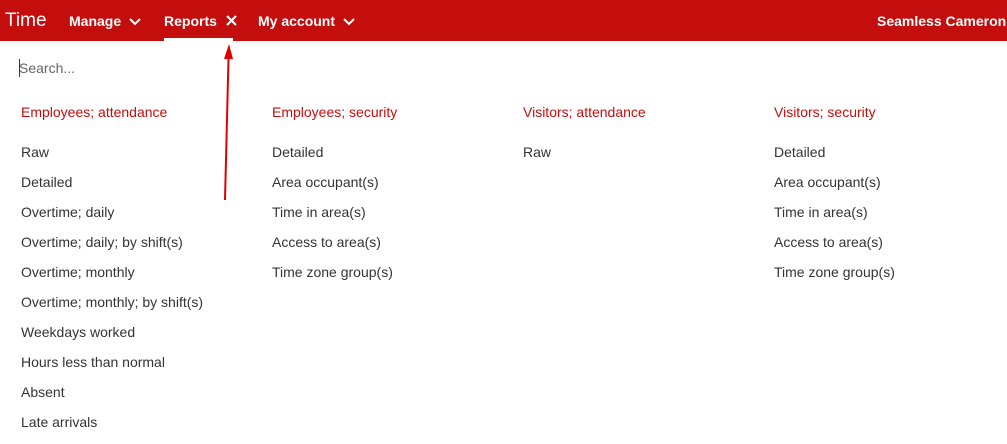 This screenshot has width=1007, height=444. What do you see at coordinates (26, 21) in the screenshot?
I see `app-title: Time` at bounding box center [26, 21].